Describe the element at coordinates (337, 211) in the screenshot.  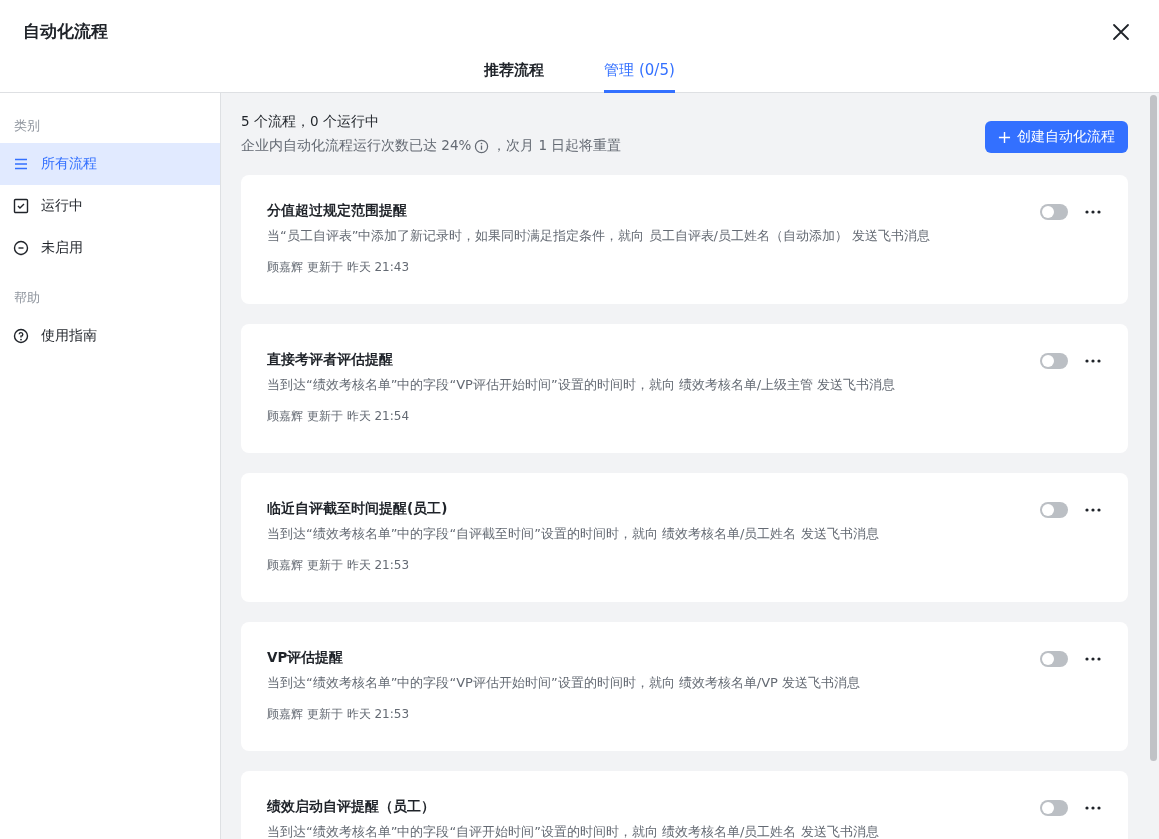
I see `flow-title: 分值超过规定范围提醒` at that location.